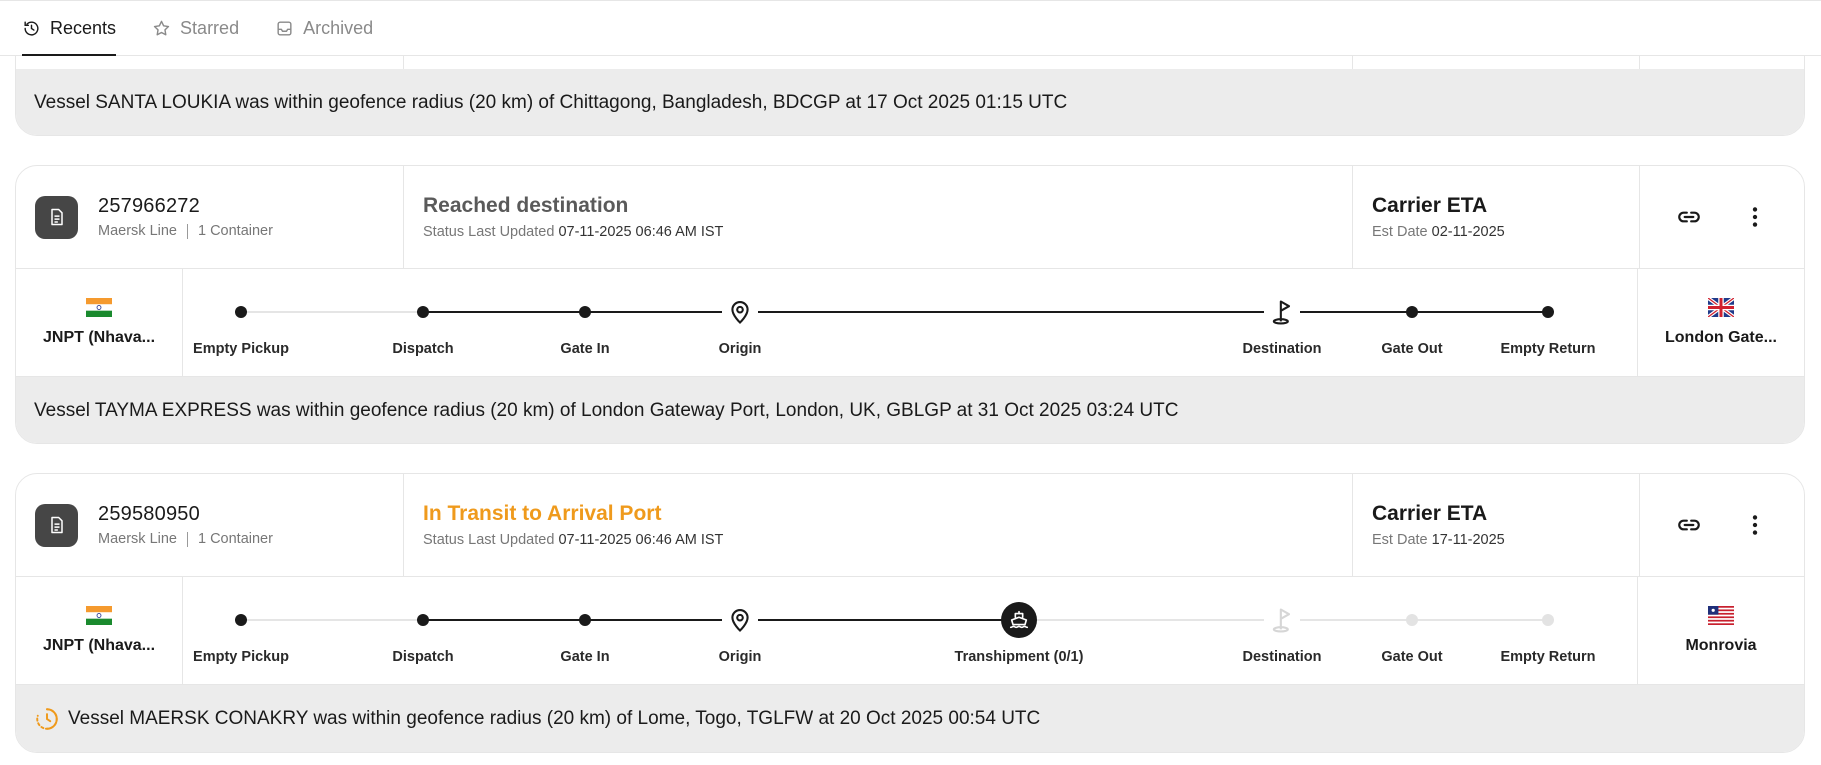 The height and width of the screenshot is (765, 1821). I want to click on eta-cell: Carrier ETA Est Date 02-11-2025, so click(1496, 217).